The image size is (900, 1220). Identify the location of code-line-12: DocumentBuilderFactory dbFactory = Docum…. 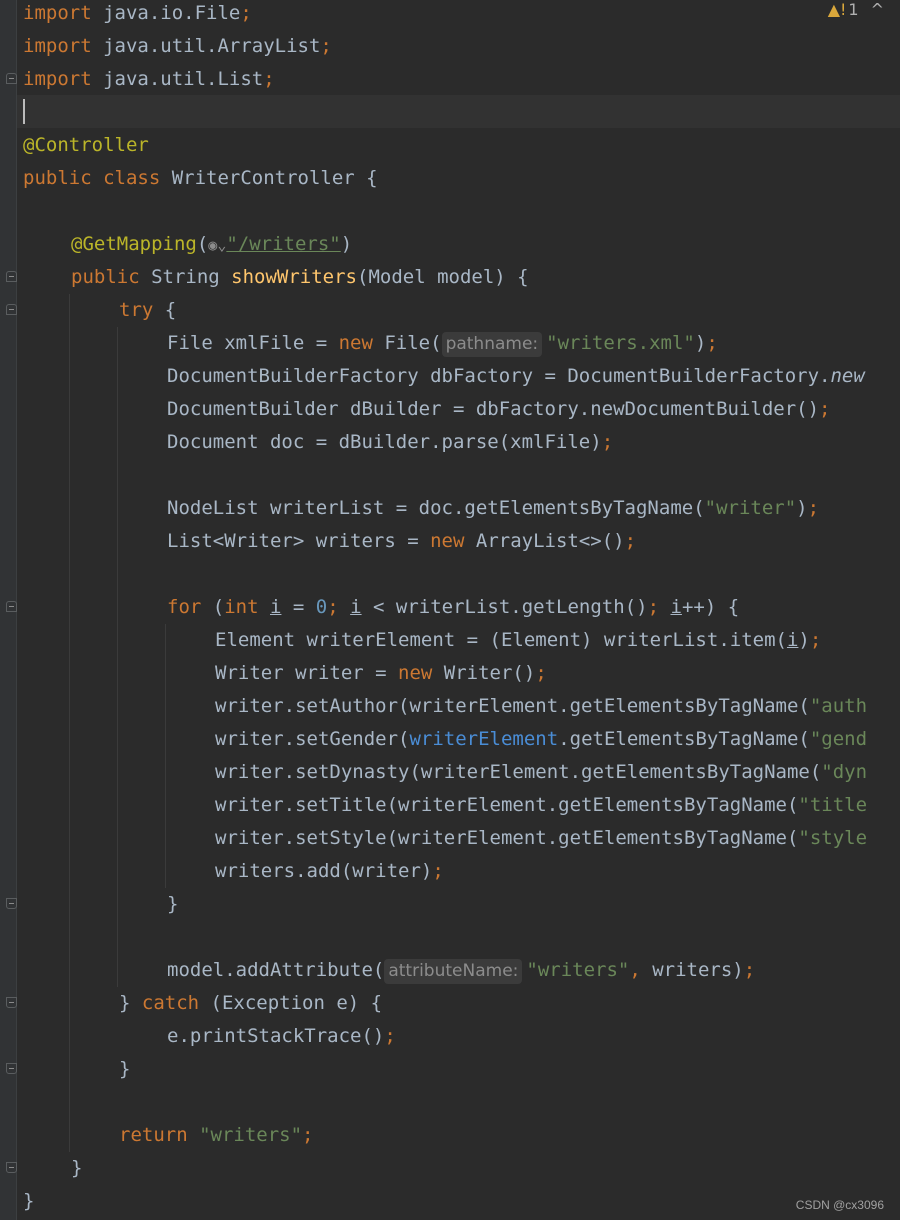
(516, 376).